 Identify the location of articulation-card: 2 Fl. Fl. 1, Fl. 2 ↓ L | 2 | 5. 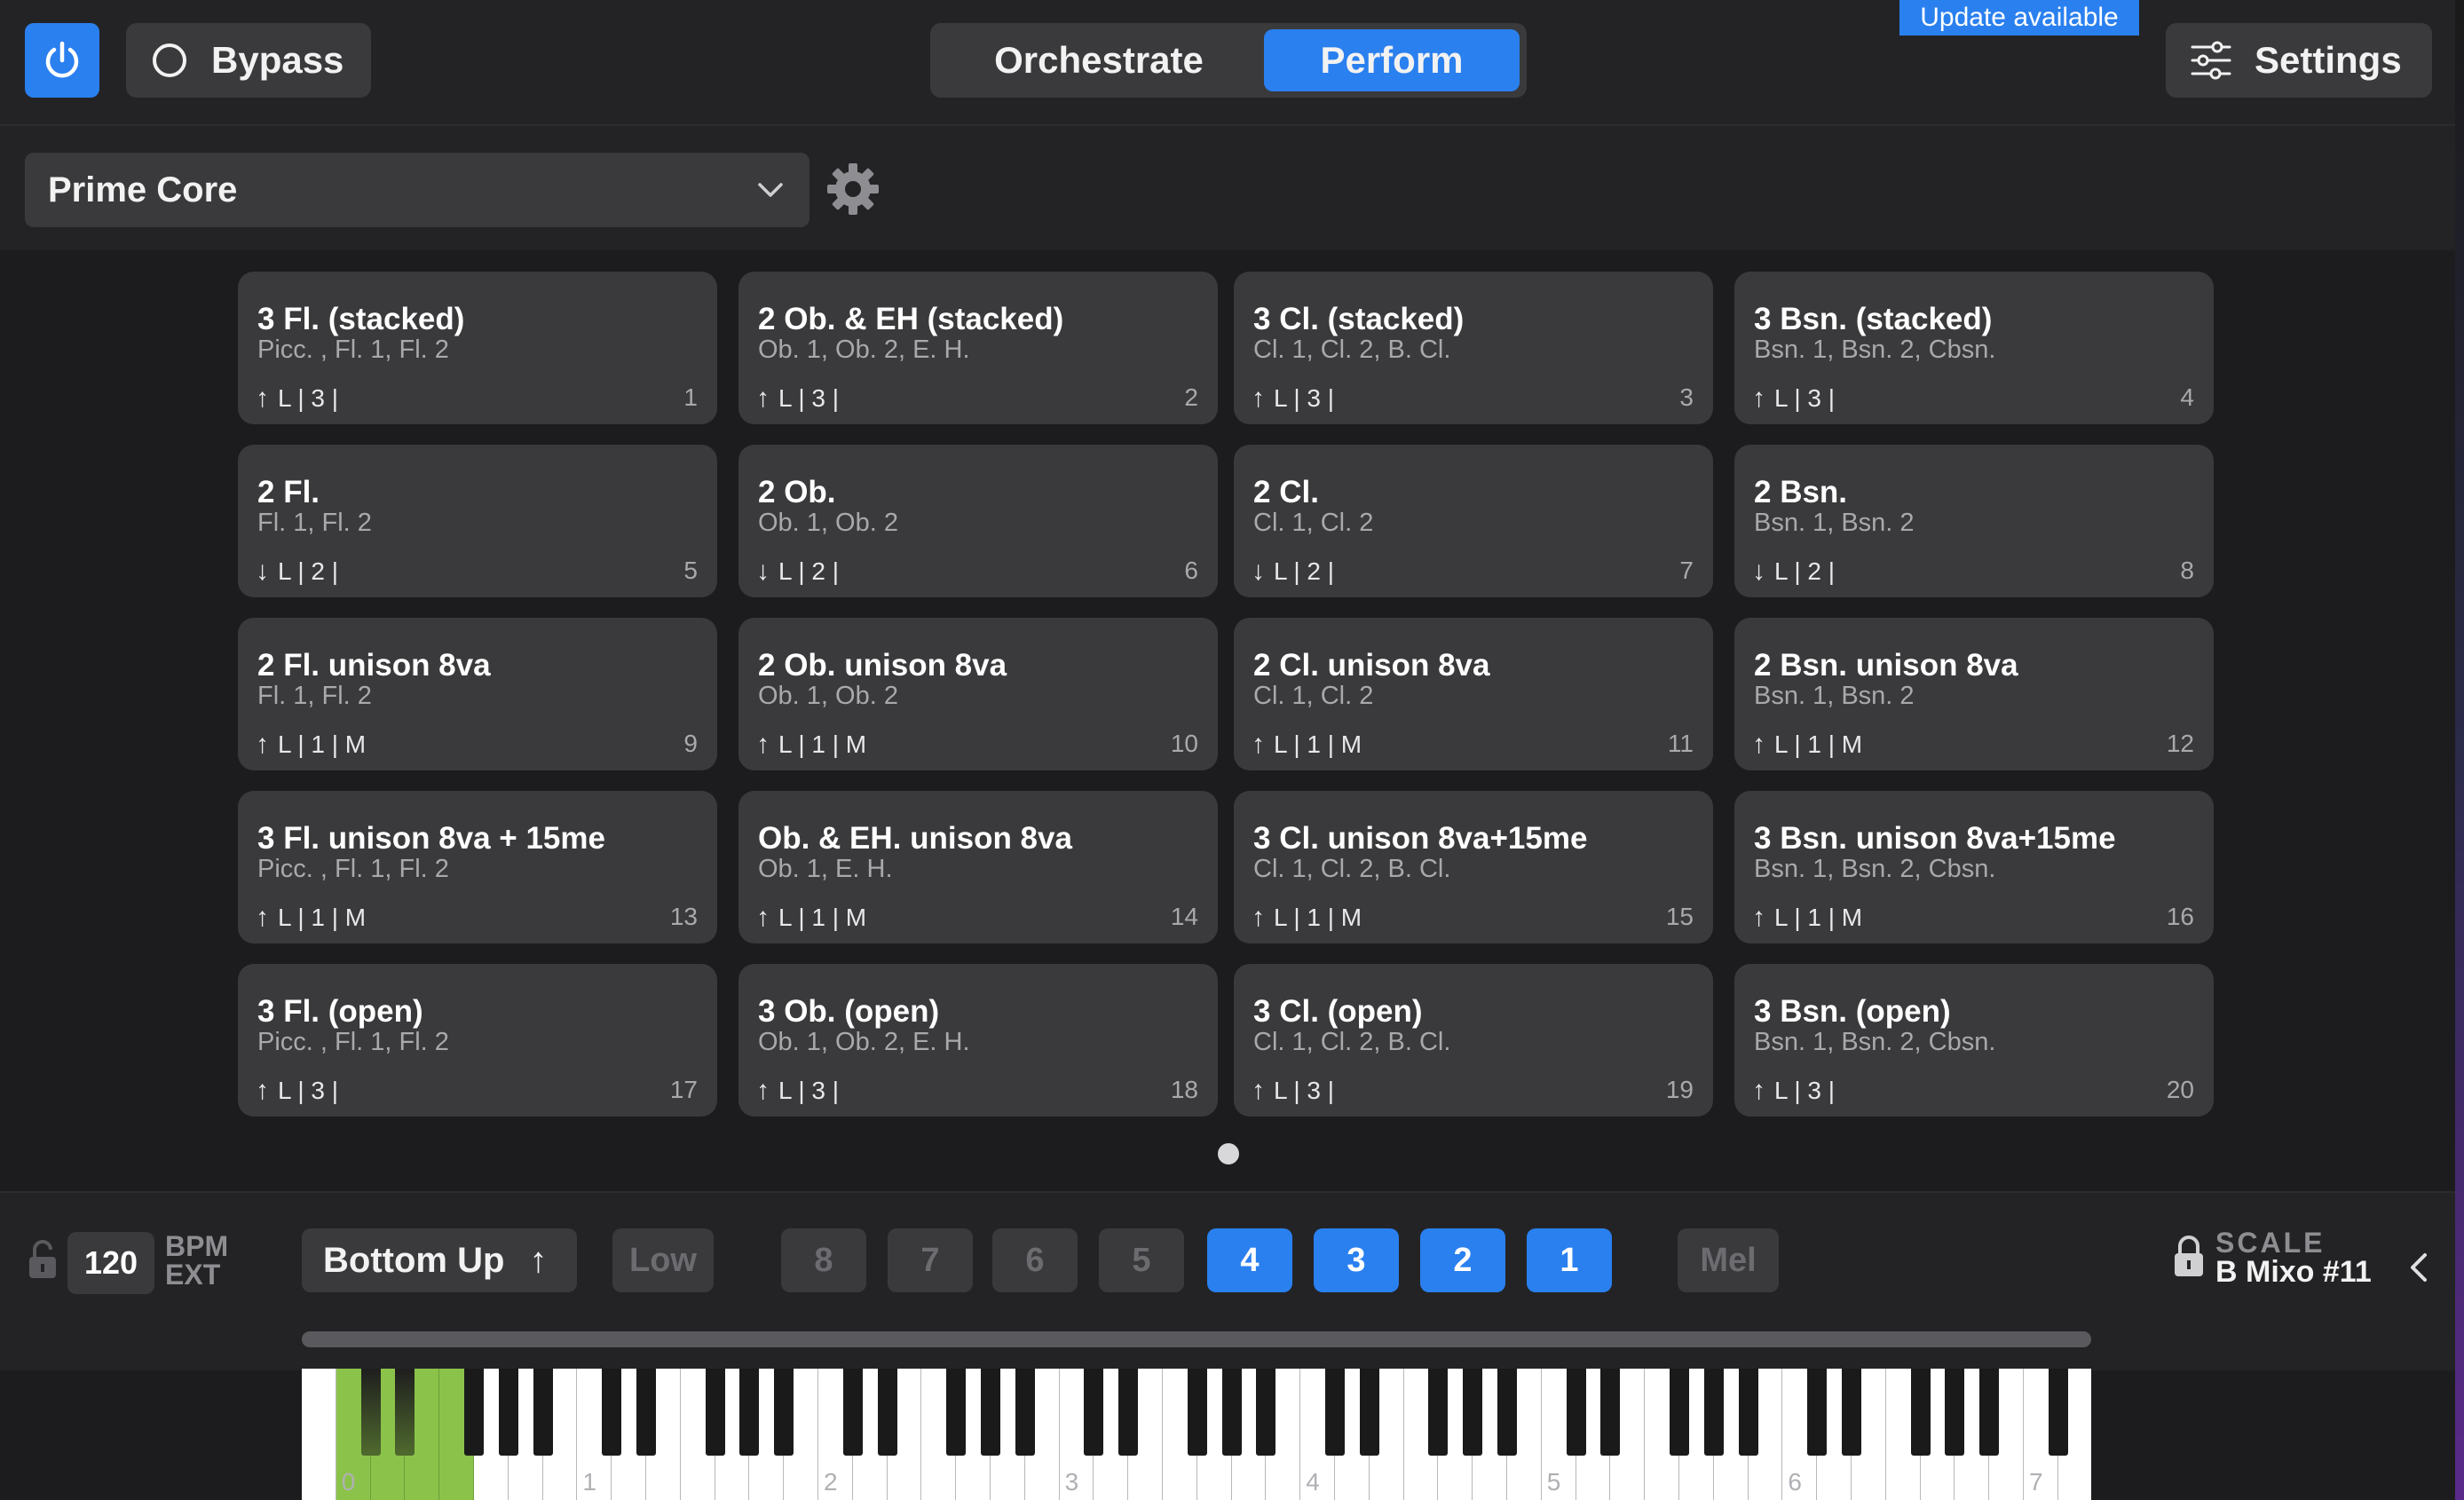
(477, 521).